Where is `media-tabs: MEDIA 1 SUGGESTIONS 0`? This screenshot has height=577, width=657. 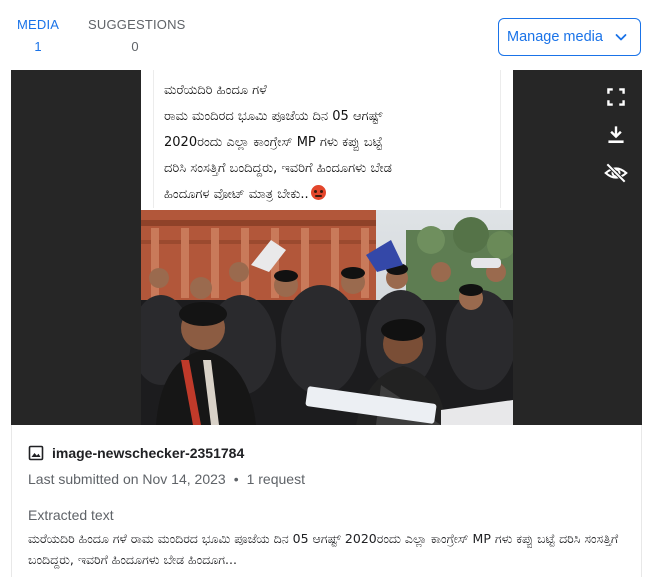 media-tabs: MEDIA 1 SUGGESTIONS 0 is located at coordinates (150, 31).